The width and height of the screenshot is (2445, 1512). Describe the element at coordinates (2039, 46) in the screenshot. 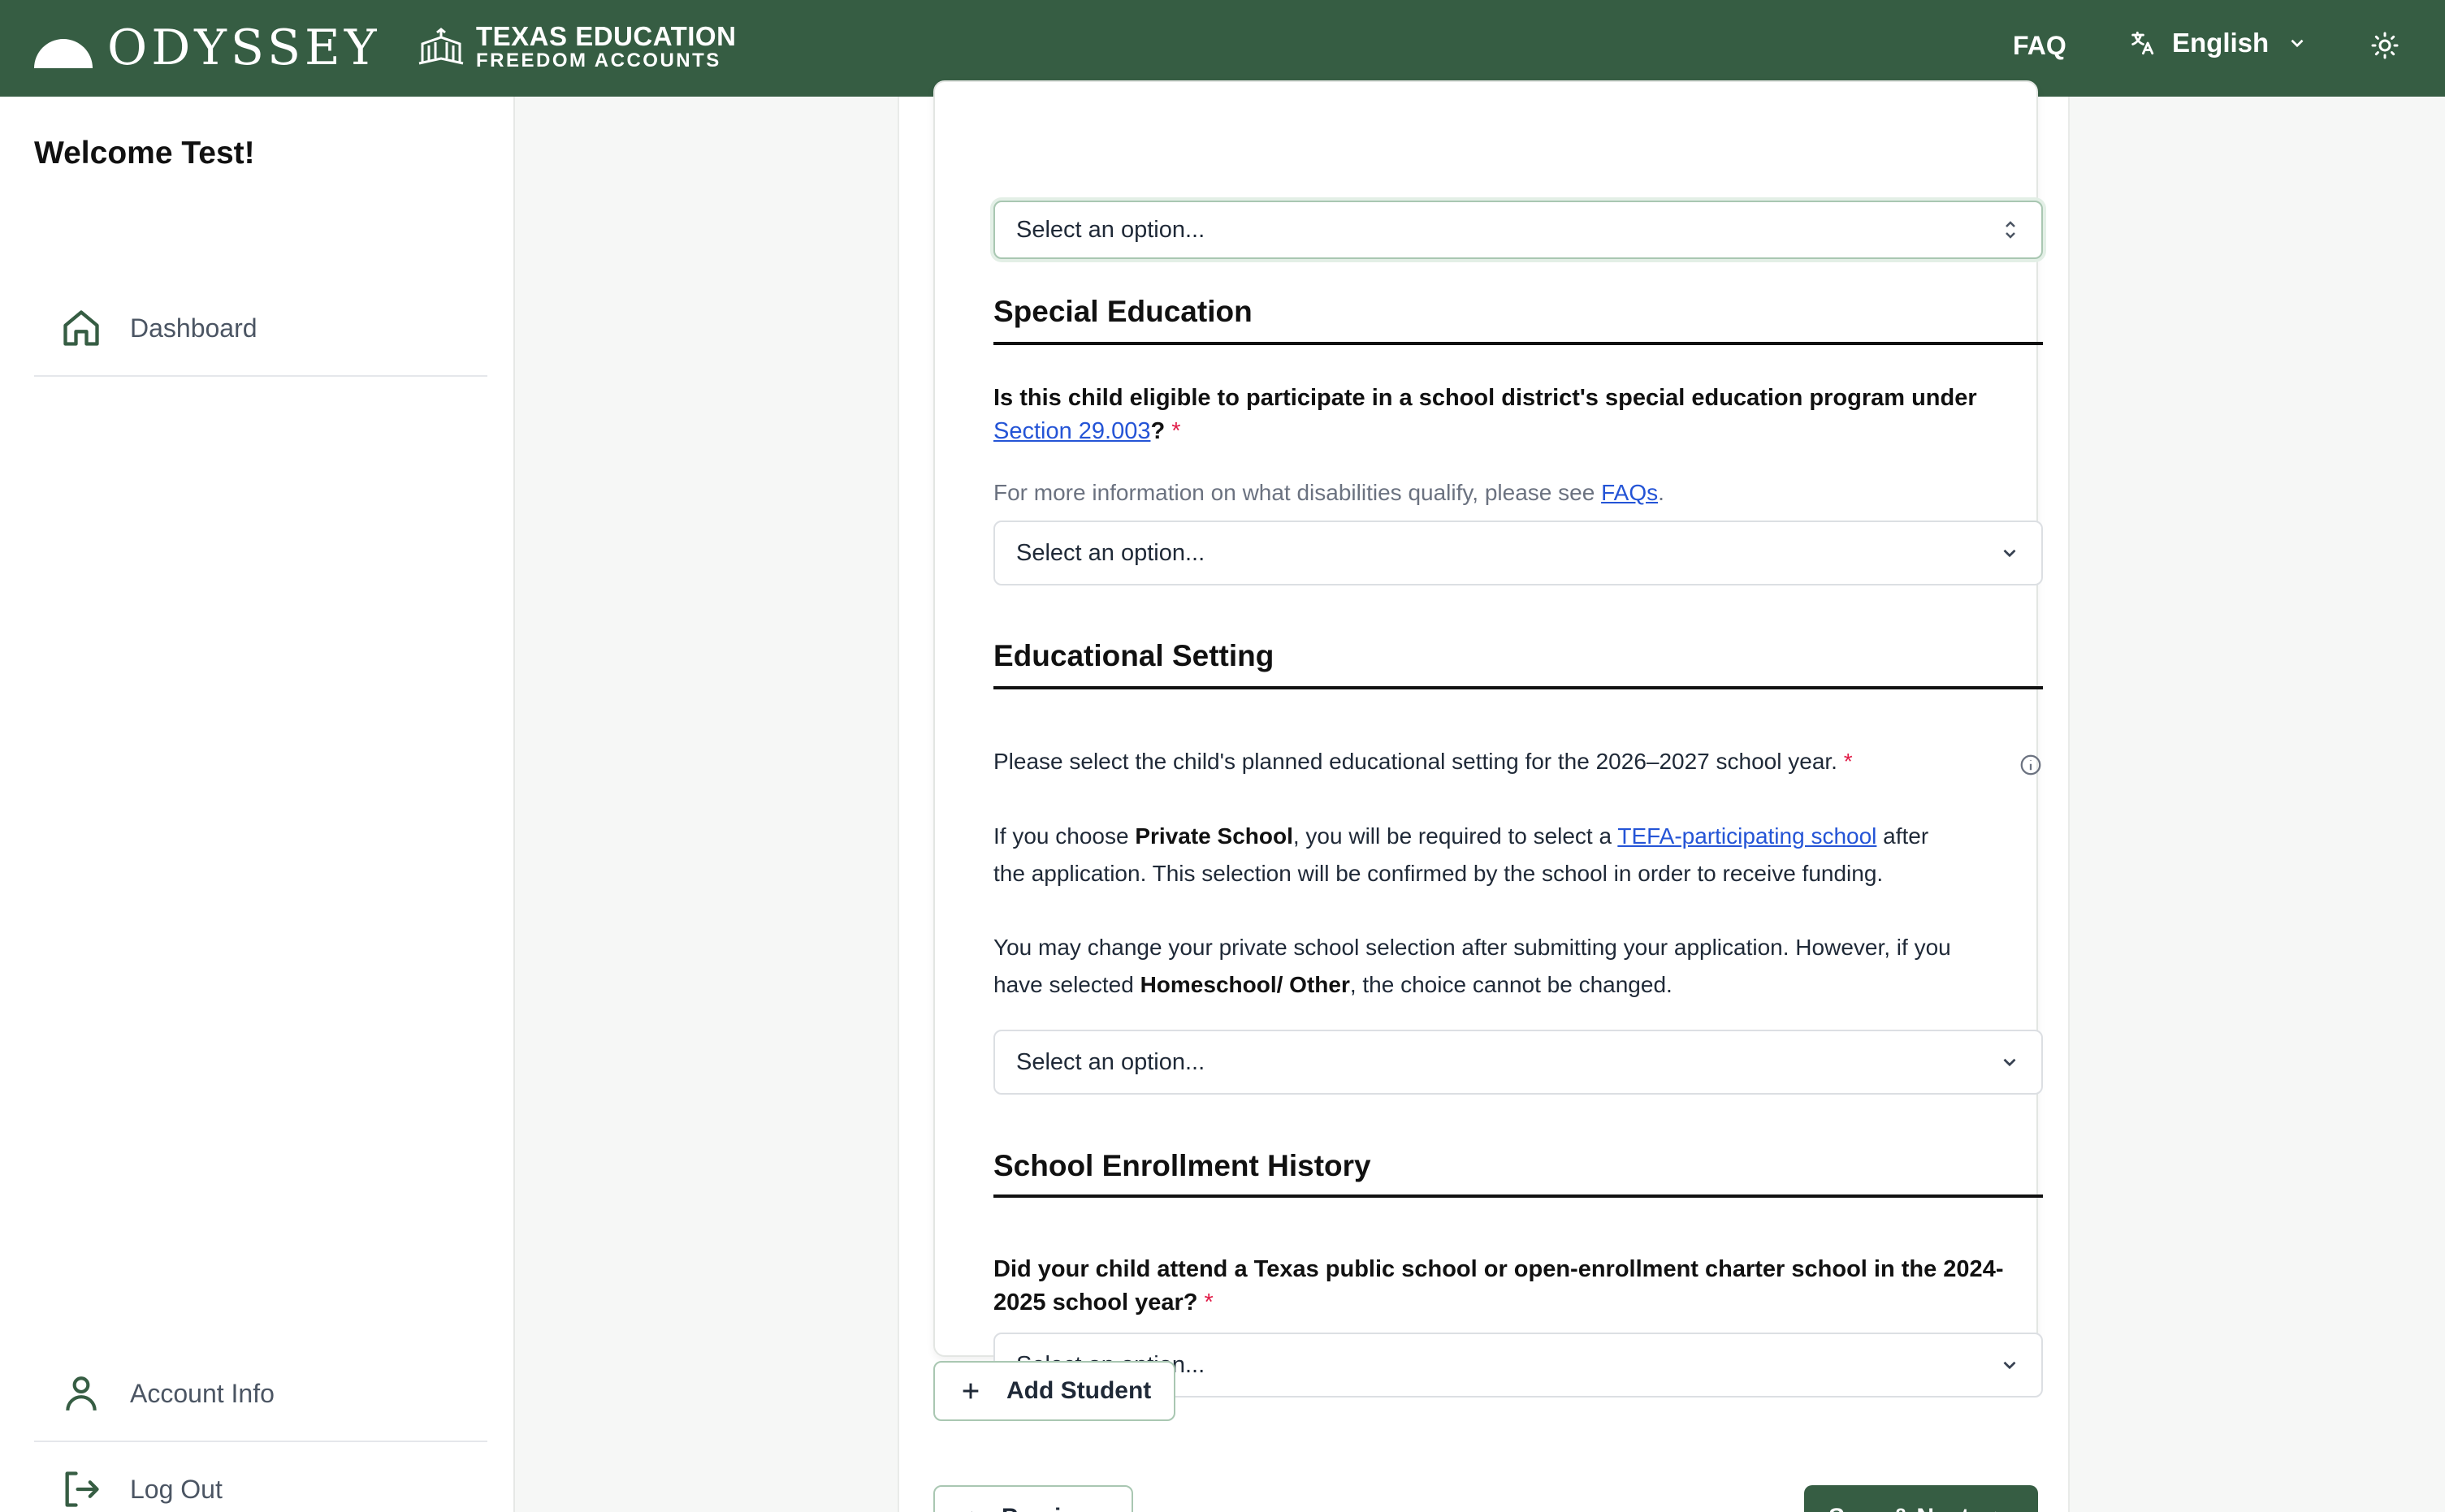

I see `faq-link: FAQ` at that location.